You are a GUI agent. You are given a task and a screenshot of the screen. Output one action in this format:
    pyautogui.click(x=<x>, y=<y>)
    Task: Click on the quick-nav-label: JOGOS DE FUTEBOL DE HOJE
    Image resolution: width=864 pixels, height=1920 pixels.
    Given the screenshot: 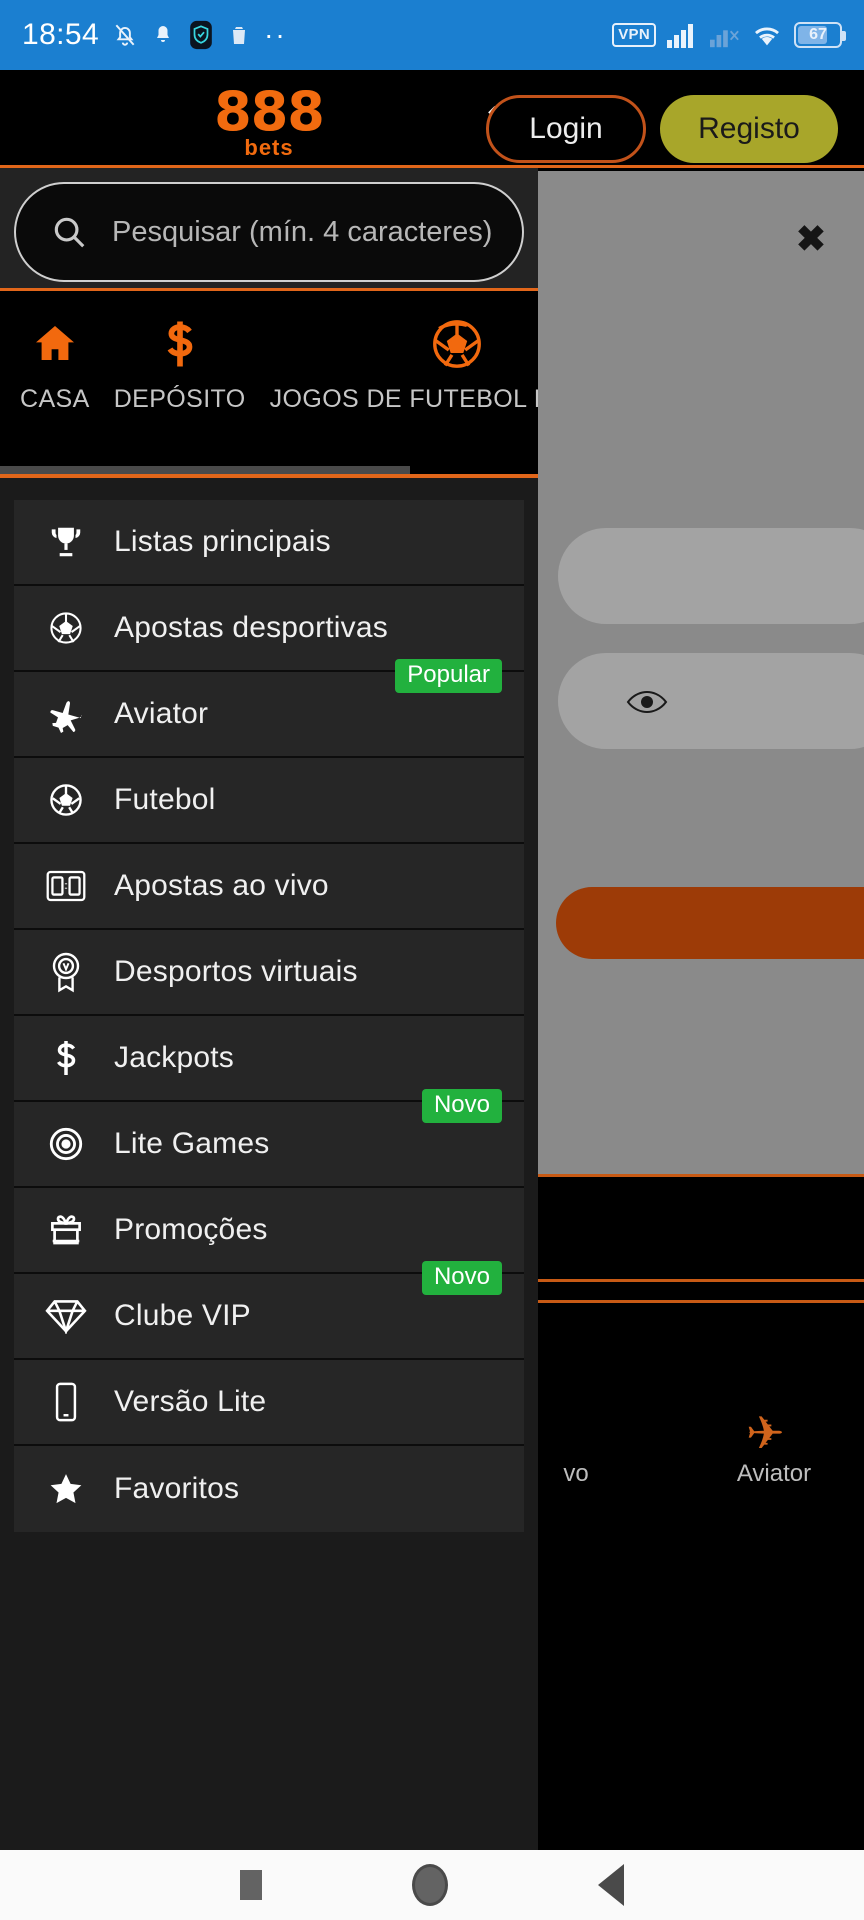 What is the action you would take?
    pyautogui.click(x=403, y=399)
    